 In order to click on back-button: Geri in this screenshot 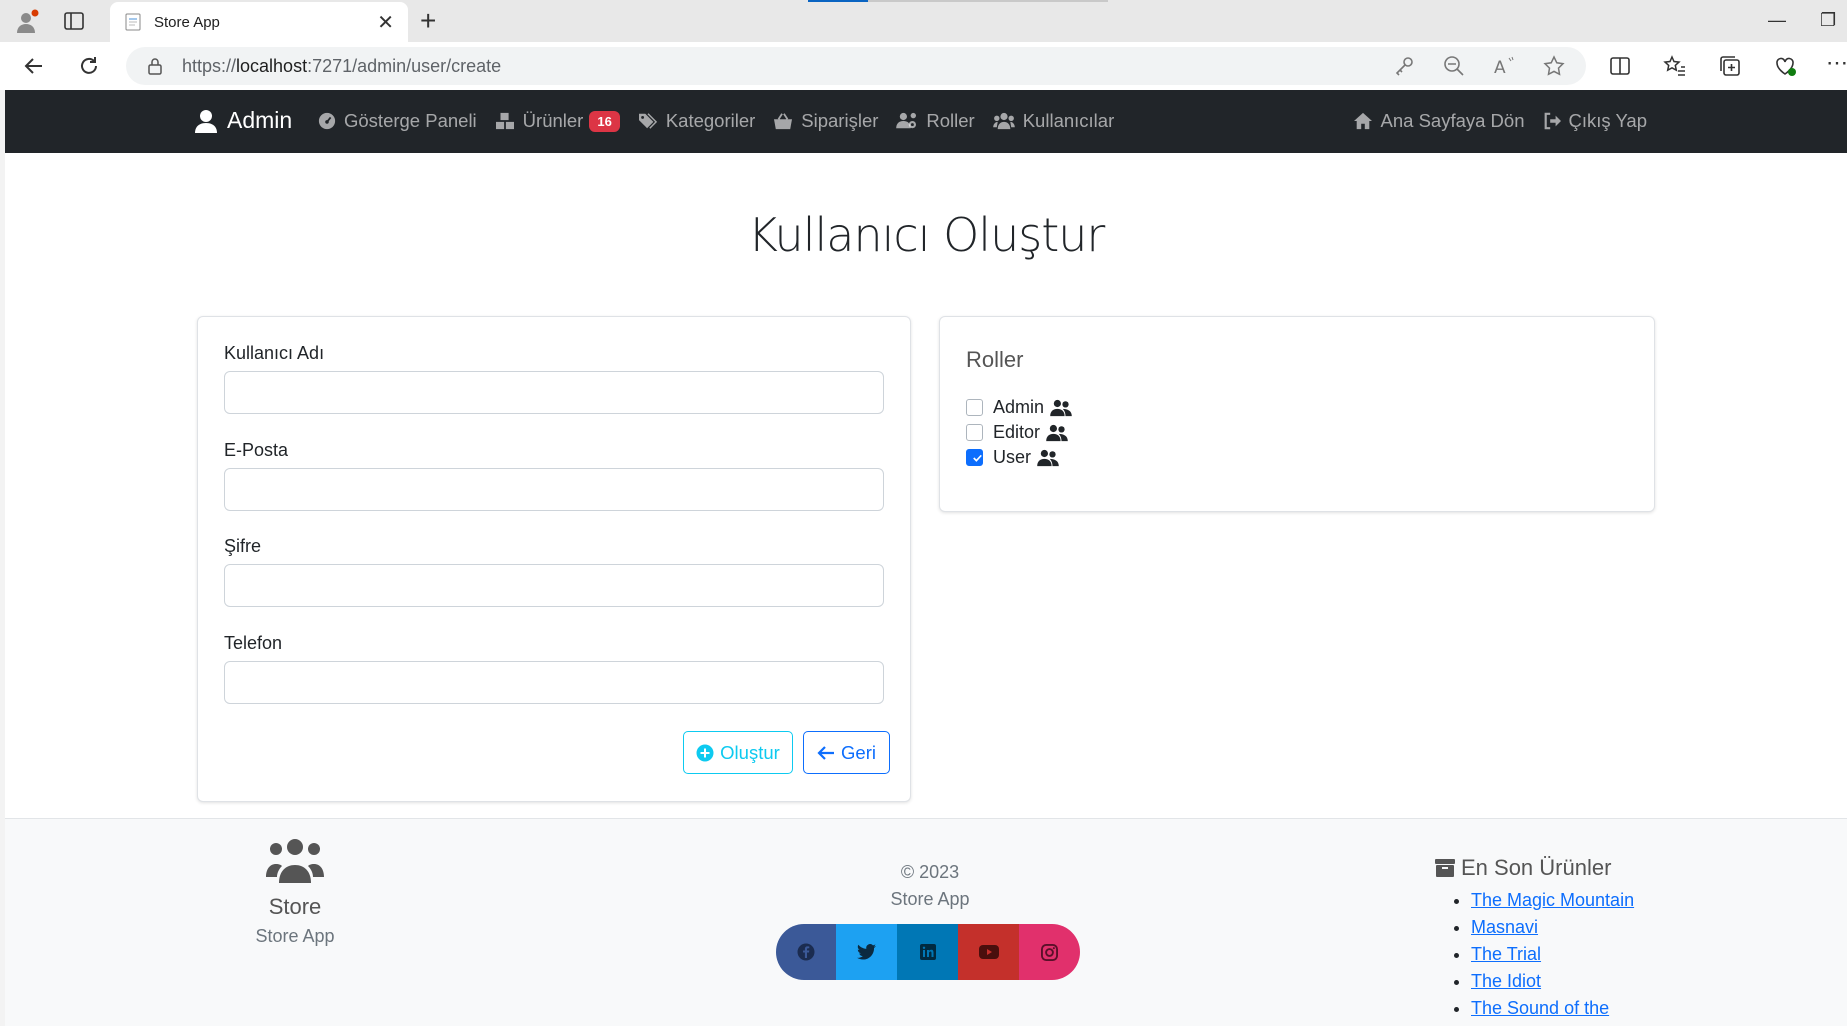, I will do `click(846, 752)`.